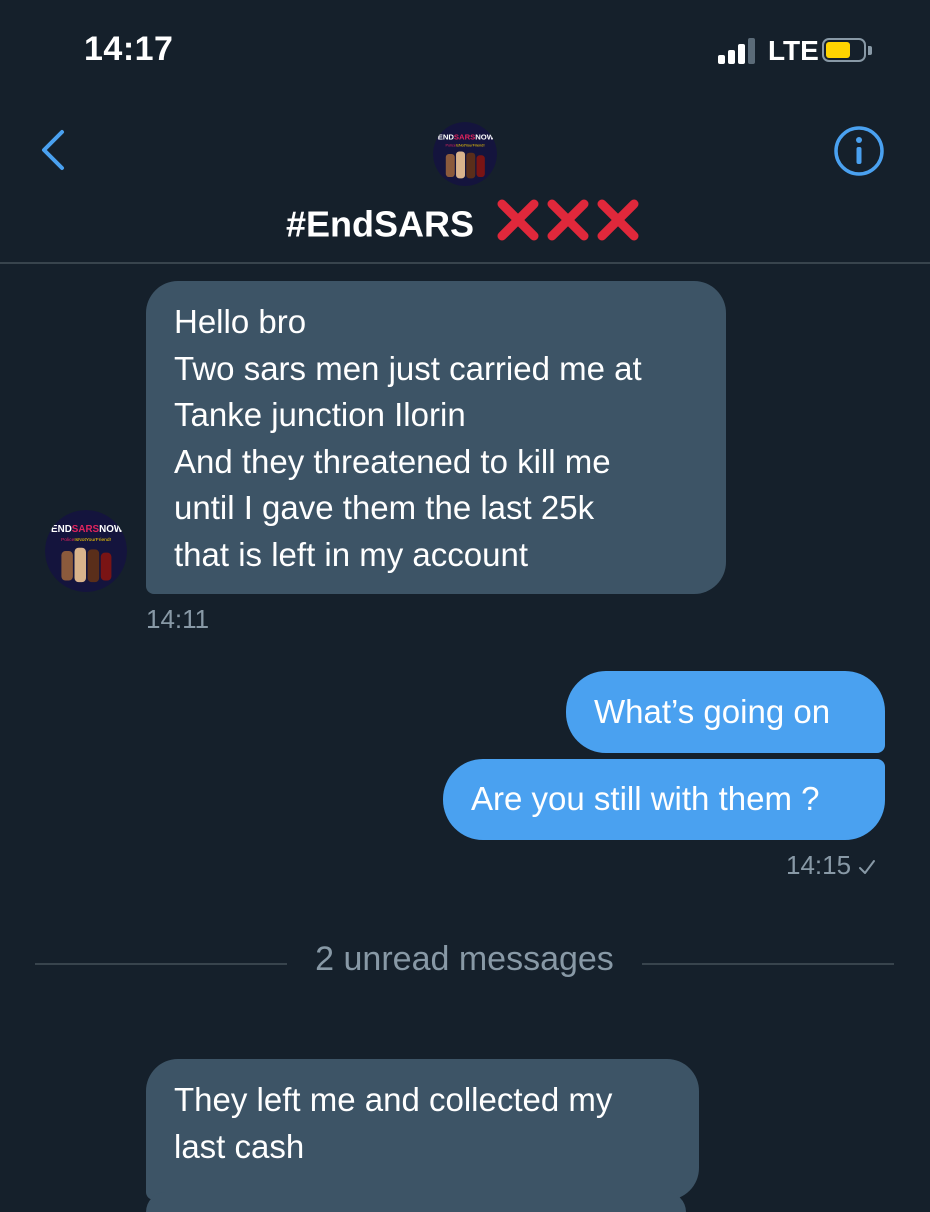  I want to click on conversation-name: #EndSARS, so click(380, 224).